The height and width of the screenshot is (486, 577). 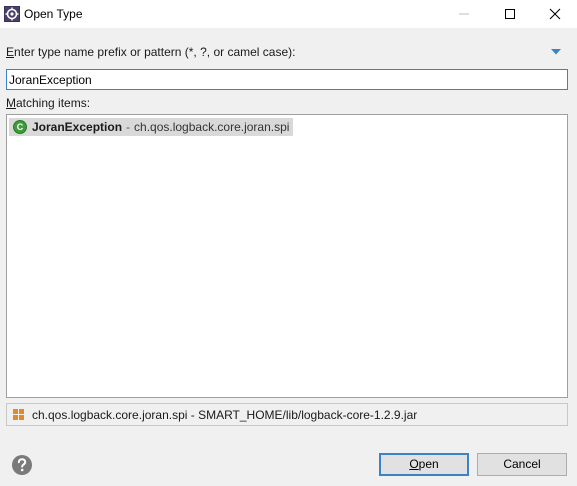 I want to click on matching-items-label: Matching items:, so click(x=48, y=103).